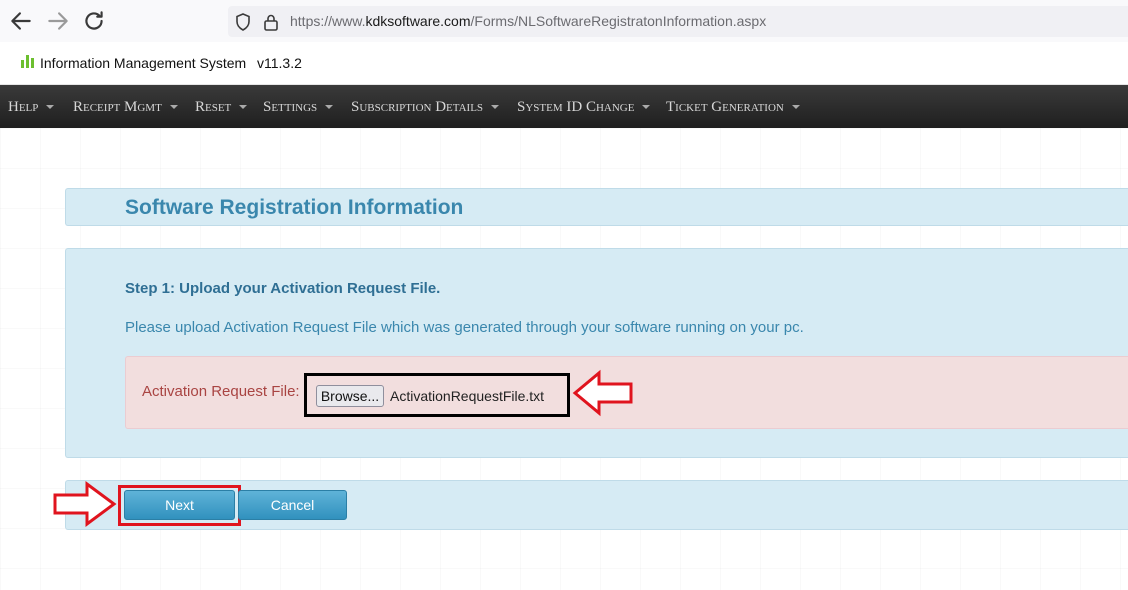 Image resolution: width=1128 pixels, height=590 pixels. I want to click on menu-settings: Settings, so click(298, 107).